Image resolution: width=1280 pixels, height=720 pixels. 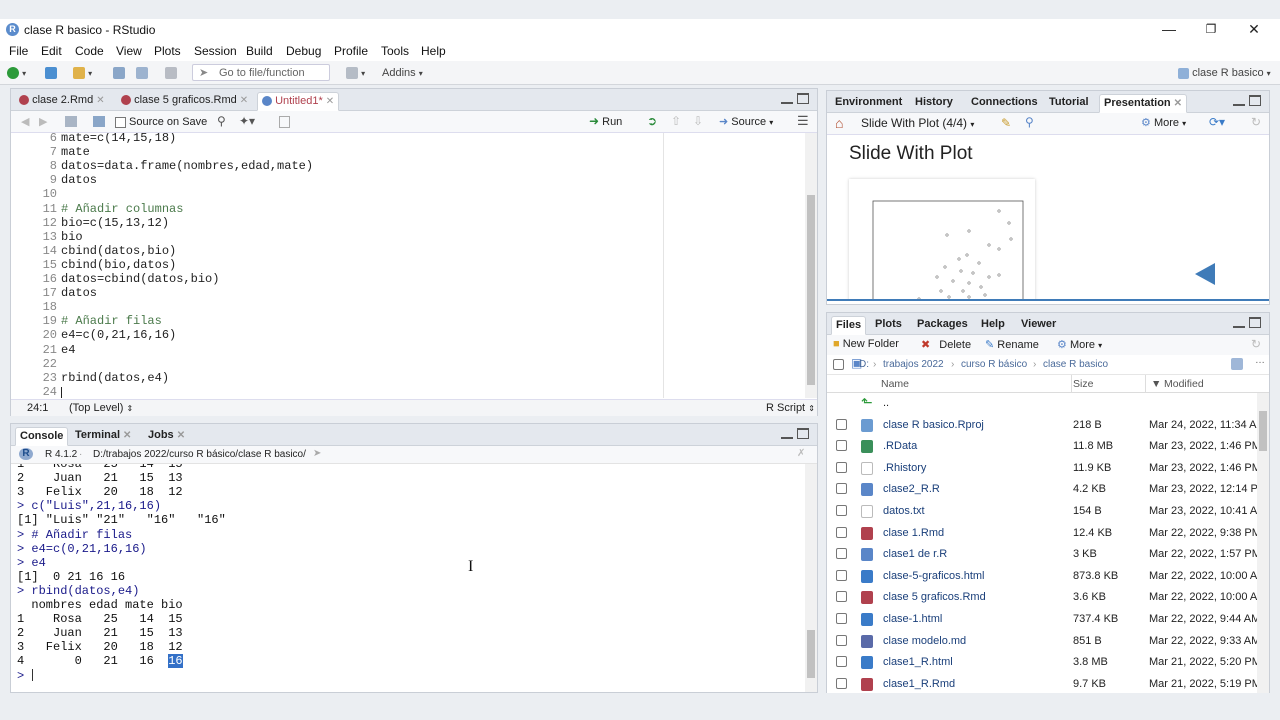 What do you see at coordinates (317, 453) in the screenshot?
I see `goto-dir-icon: ➤` at bounding box center [317, 453].